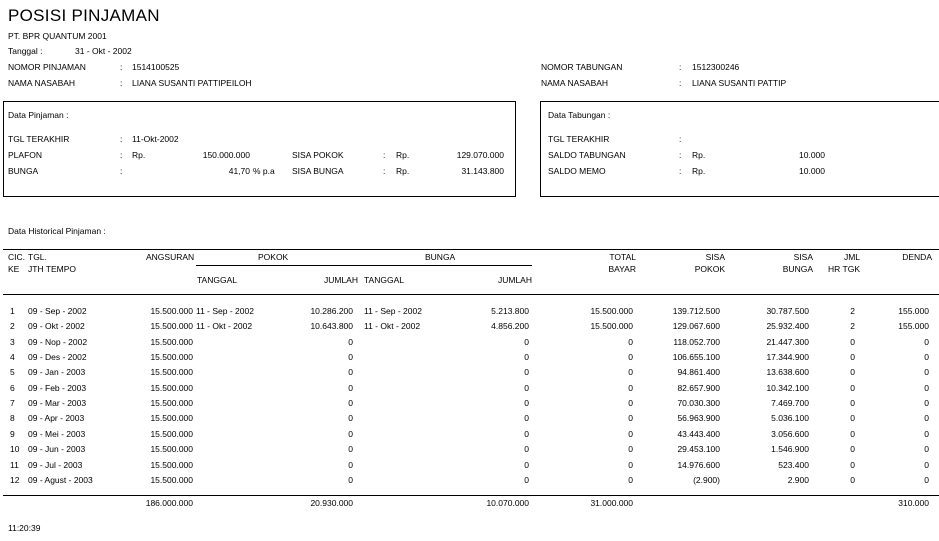 This screenshot has height=541, width=939. I want to click on cell-ke: 11, so click(14, 464).